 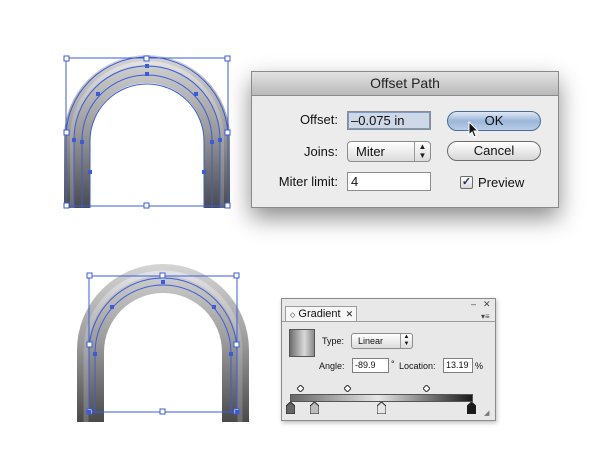 I want to click on dialog-title: Offset Path, so click(x=405, y=84).